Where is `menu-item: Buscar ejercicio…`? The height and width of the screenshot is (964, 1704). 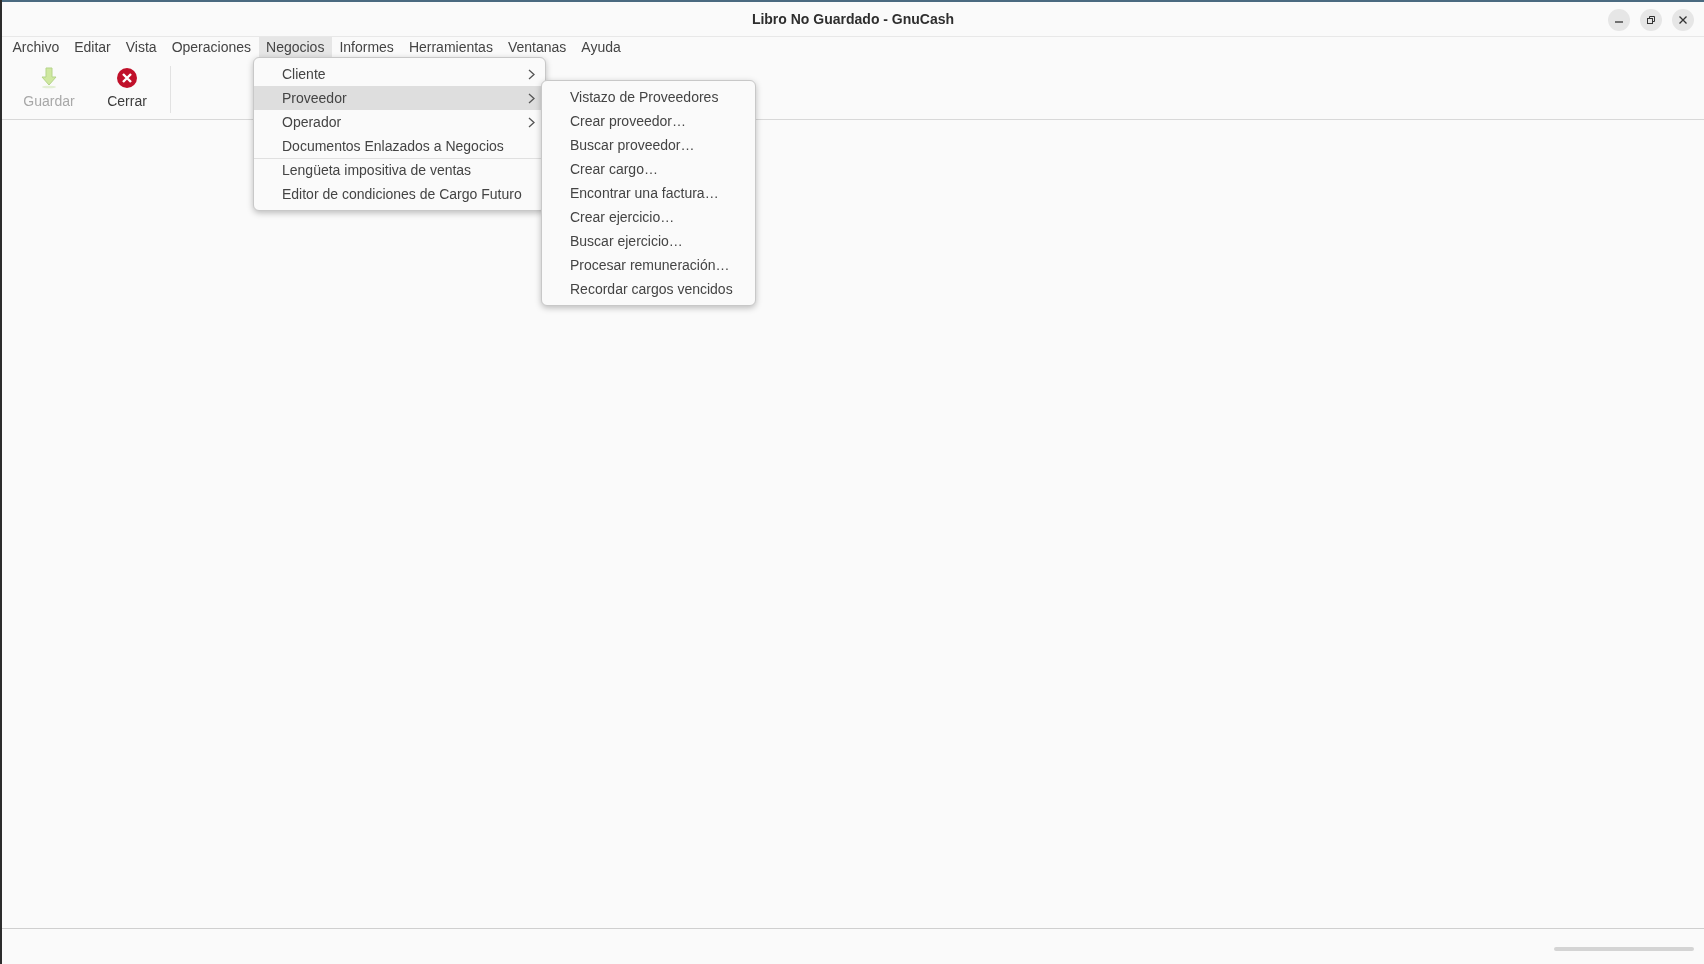
menu-item: Buscar ejercicio… is located at coordinates (648, 241).